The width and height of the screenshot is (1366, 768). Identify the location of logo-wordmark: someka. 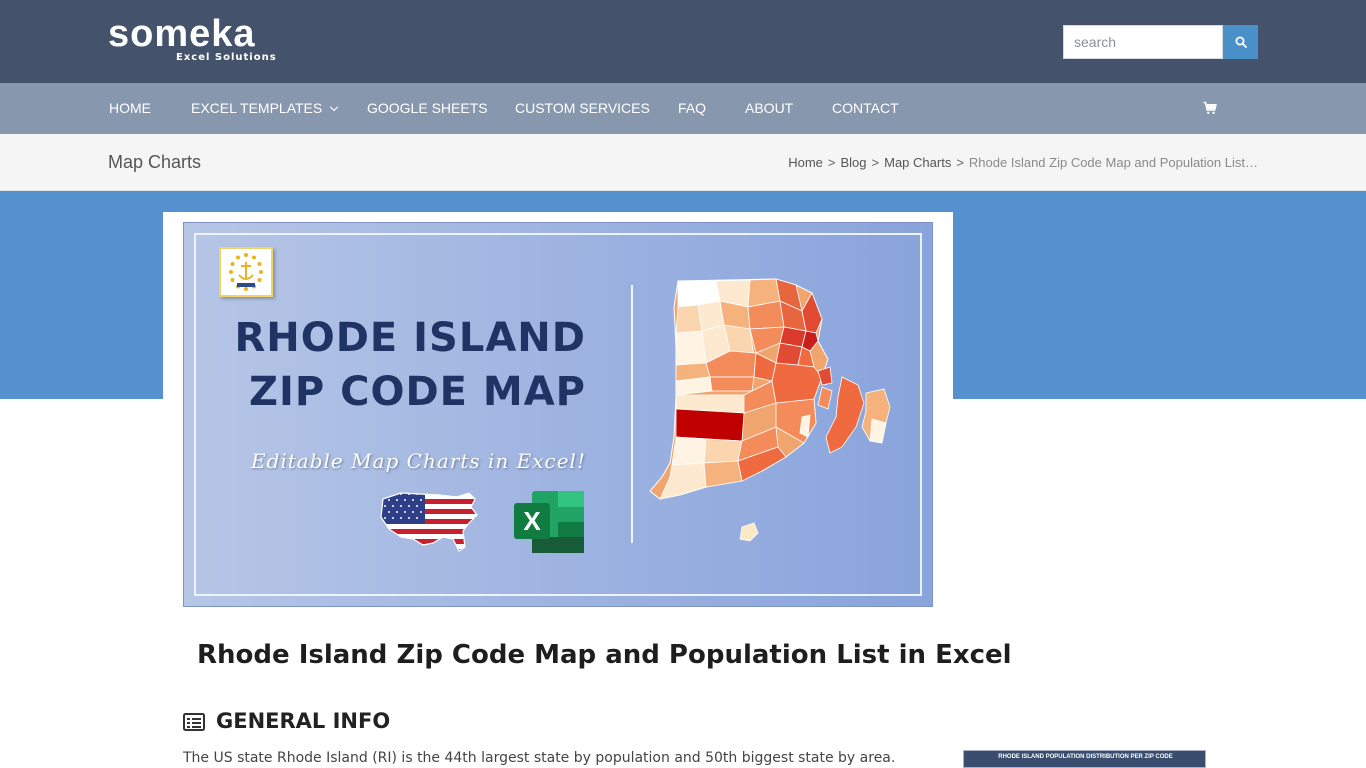
(182, 34).